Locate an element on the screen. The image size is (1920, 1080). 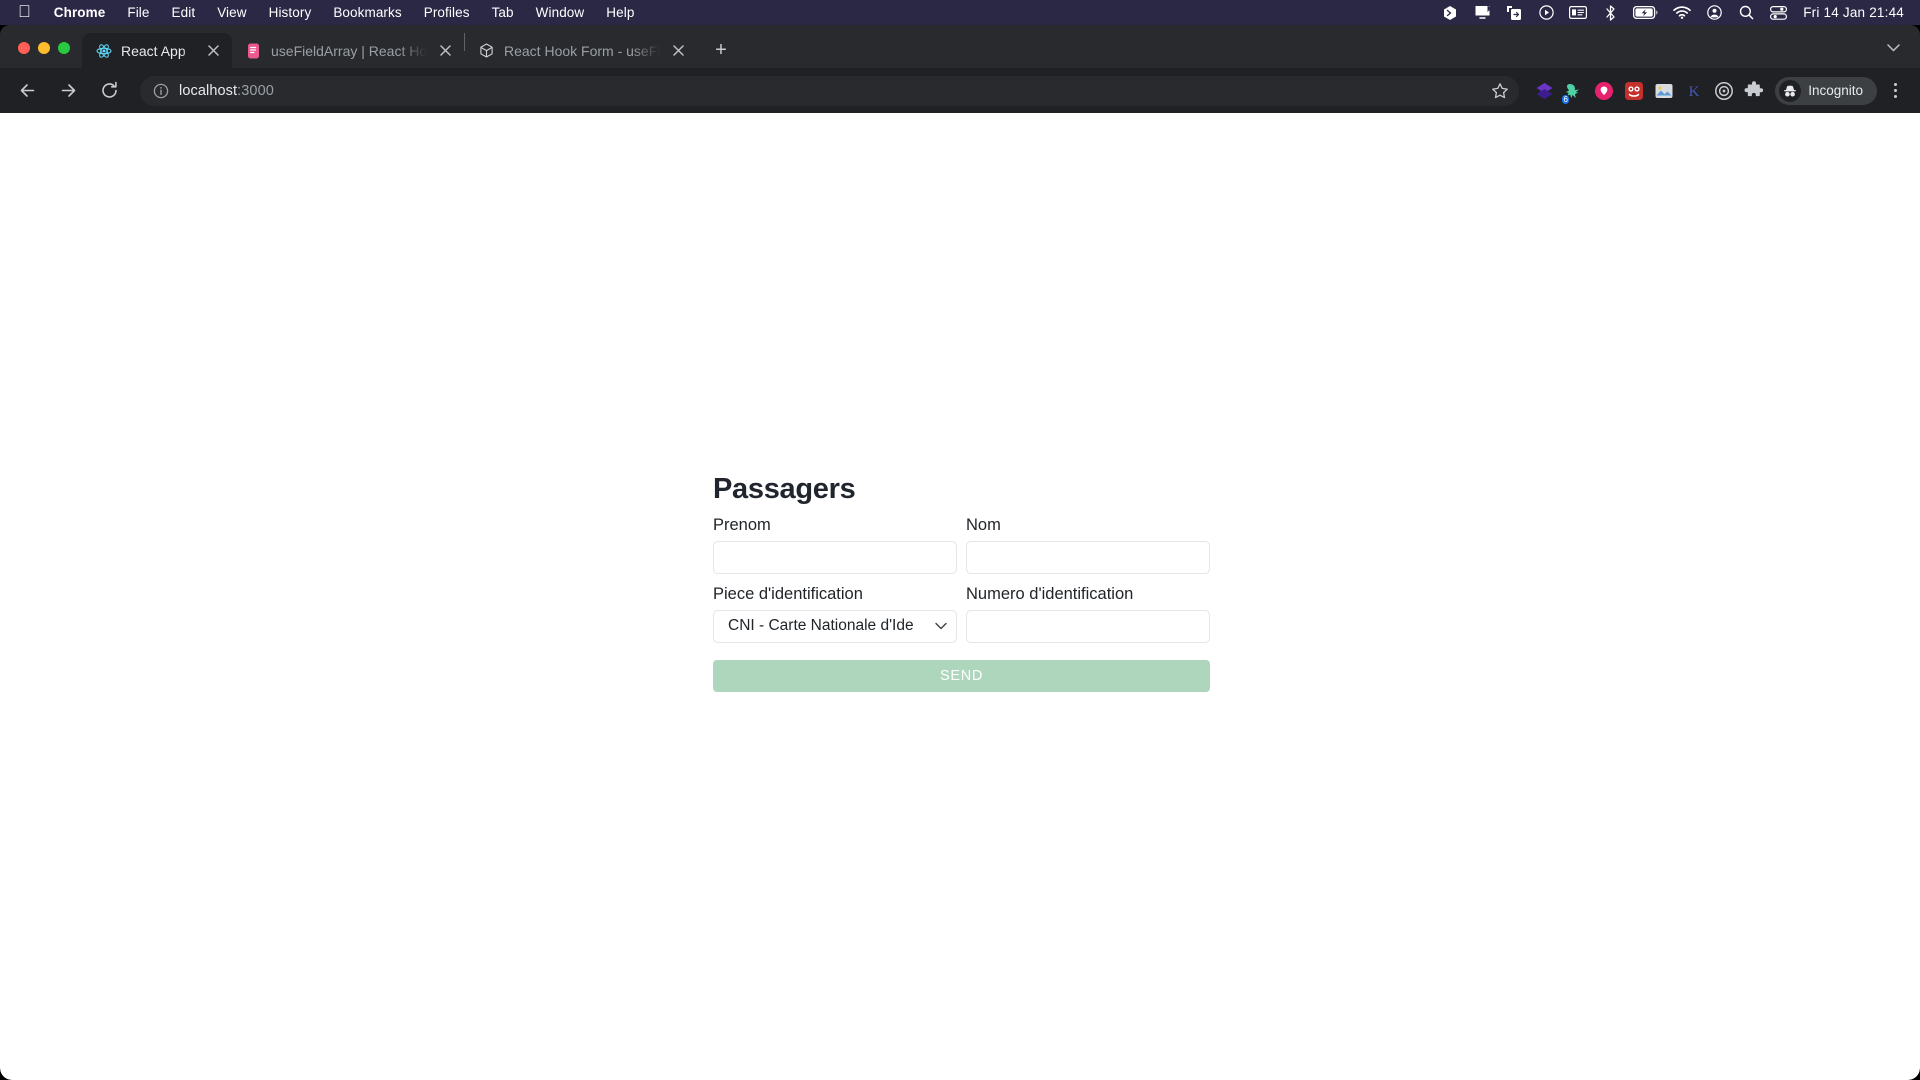
address-bar: localhost:3000 is located at coordinates (830, 90).